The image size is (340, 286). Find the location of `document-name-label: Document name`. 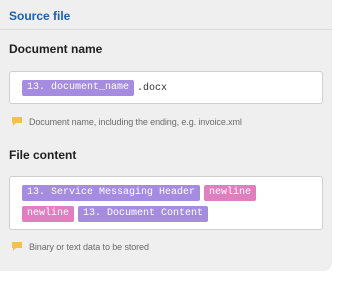

document-name-label: Document name is located at coordinates (56, 49).